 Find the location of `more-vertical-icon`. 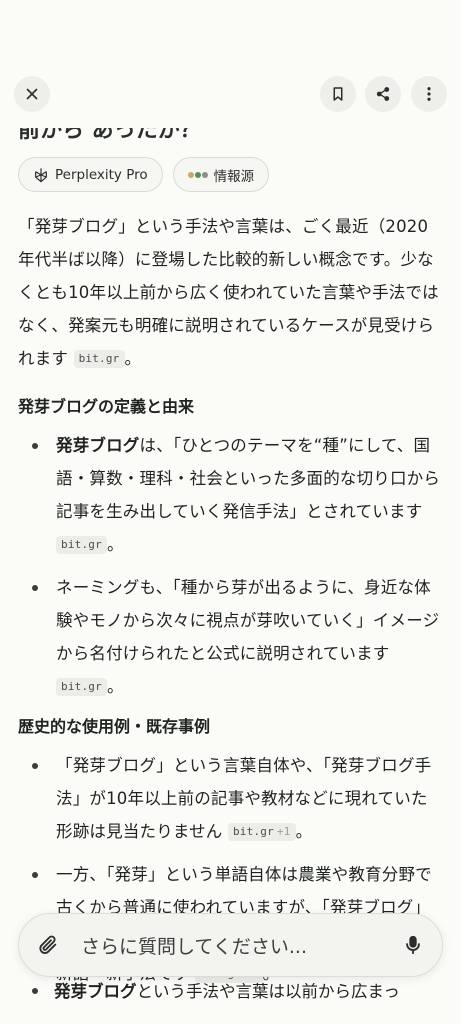

more-vertical-icon is located at coordinates (429, 94).